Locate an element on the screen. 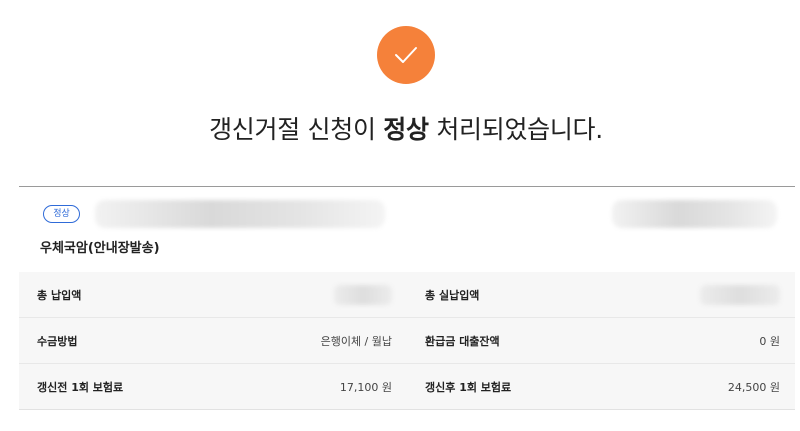  premium-before-value: 17,100 원 is located at coordinates (365, 387).